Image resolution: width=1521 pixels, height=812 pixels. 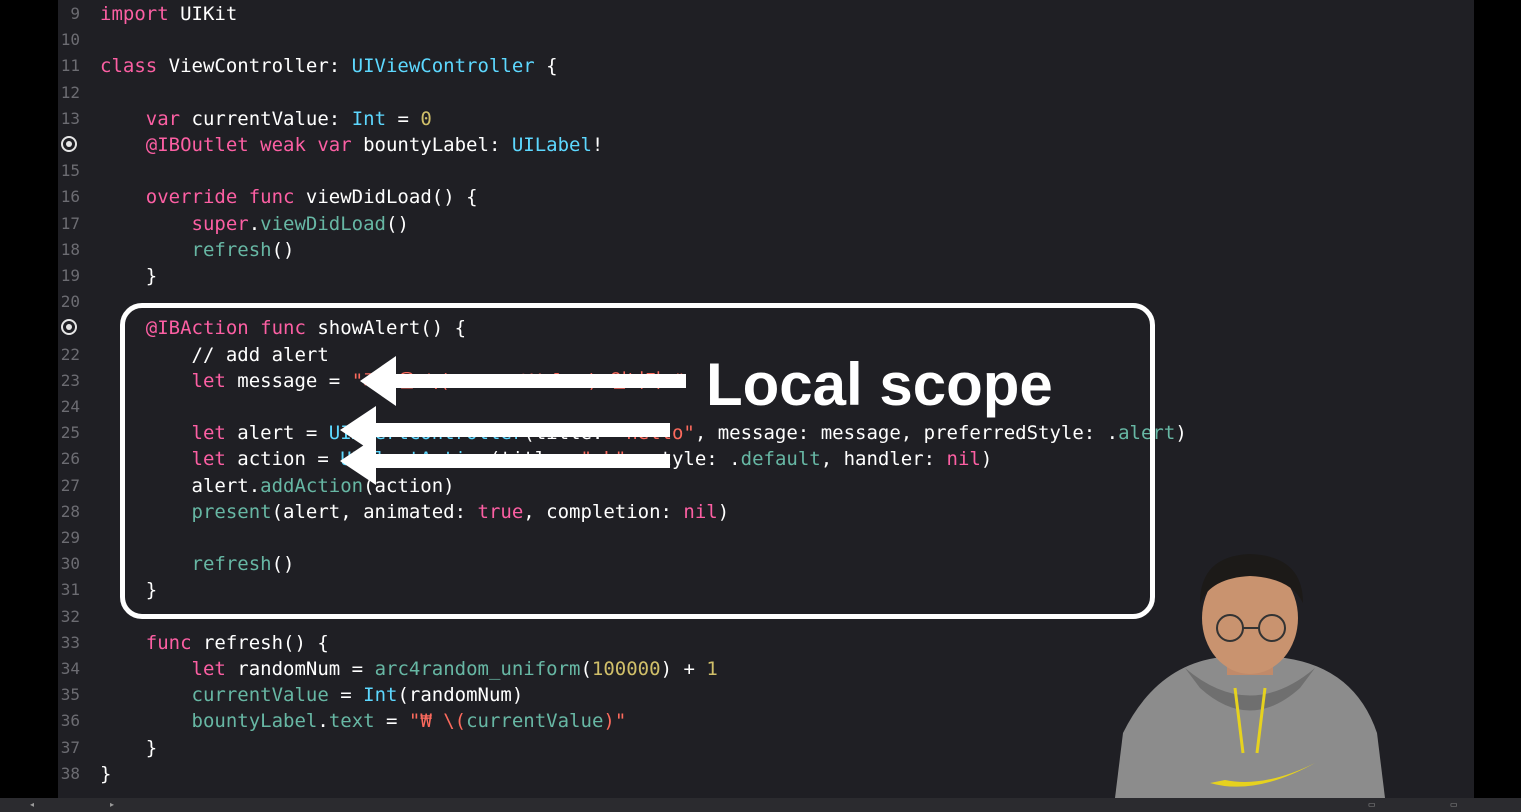 I want to click on player-control-left-2: ▸, so click(x=112, y=804).